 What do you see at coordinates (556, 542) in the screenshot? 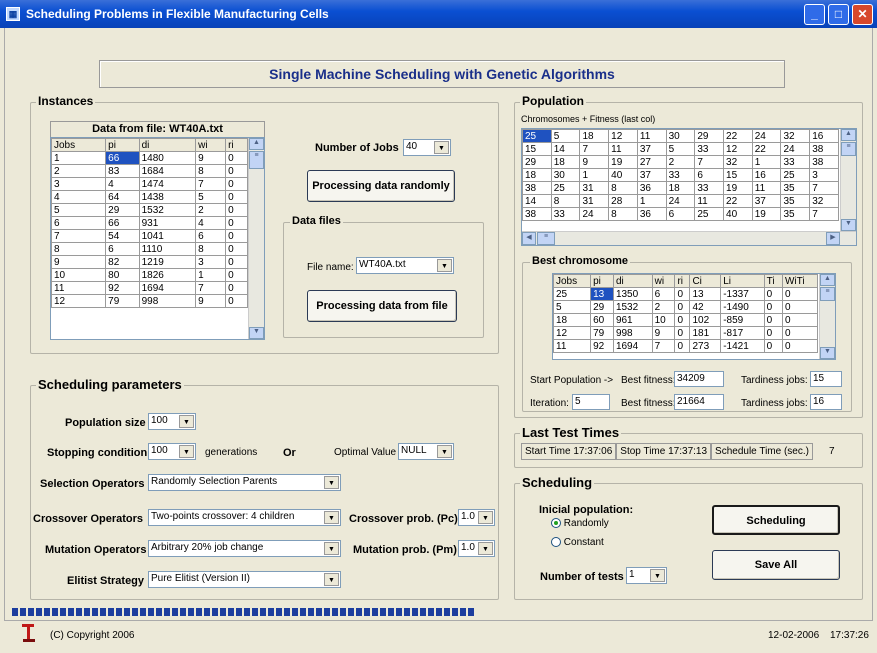
I see `radio-unchecked-icon` at bounding box center [556, 542].